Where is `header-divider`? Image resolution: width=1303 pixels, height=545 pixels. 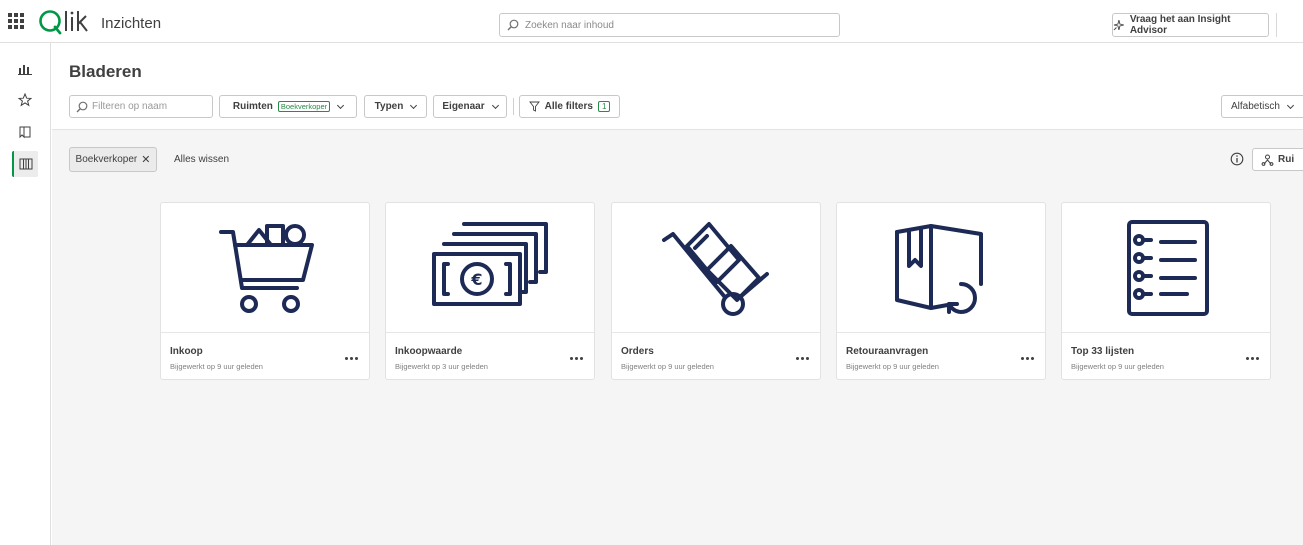 header-divider is located at coordinates (1276, 25).